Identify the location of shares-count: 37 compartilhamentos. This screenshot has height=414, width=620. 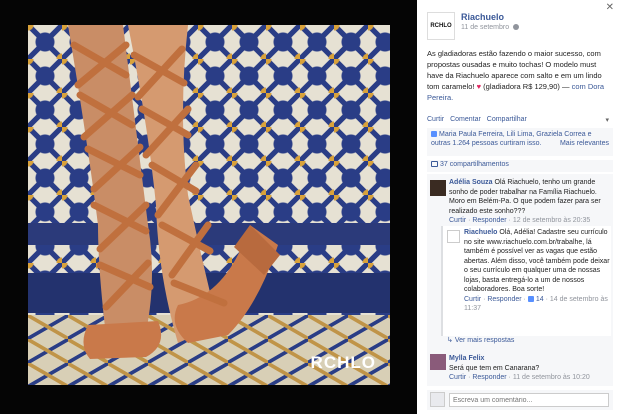
(474, 164).